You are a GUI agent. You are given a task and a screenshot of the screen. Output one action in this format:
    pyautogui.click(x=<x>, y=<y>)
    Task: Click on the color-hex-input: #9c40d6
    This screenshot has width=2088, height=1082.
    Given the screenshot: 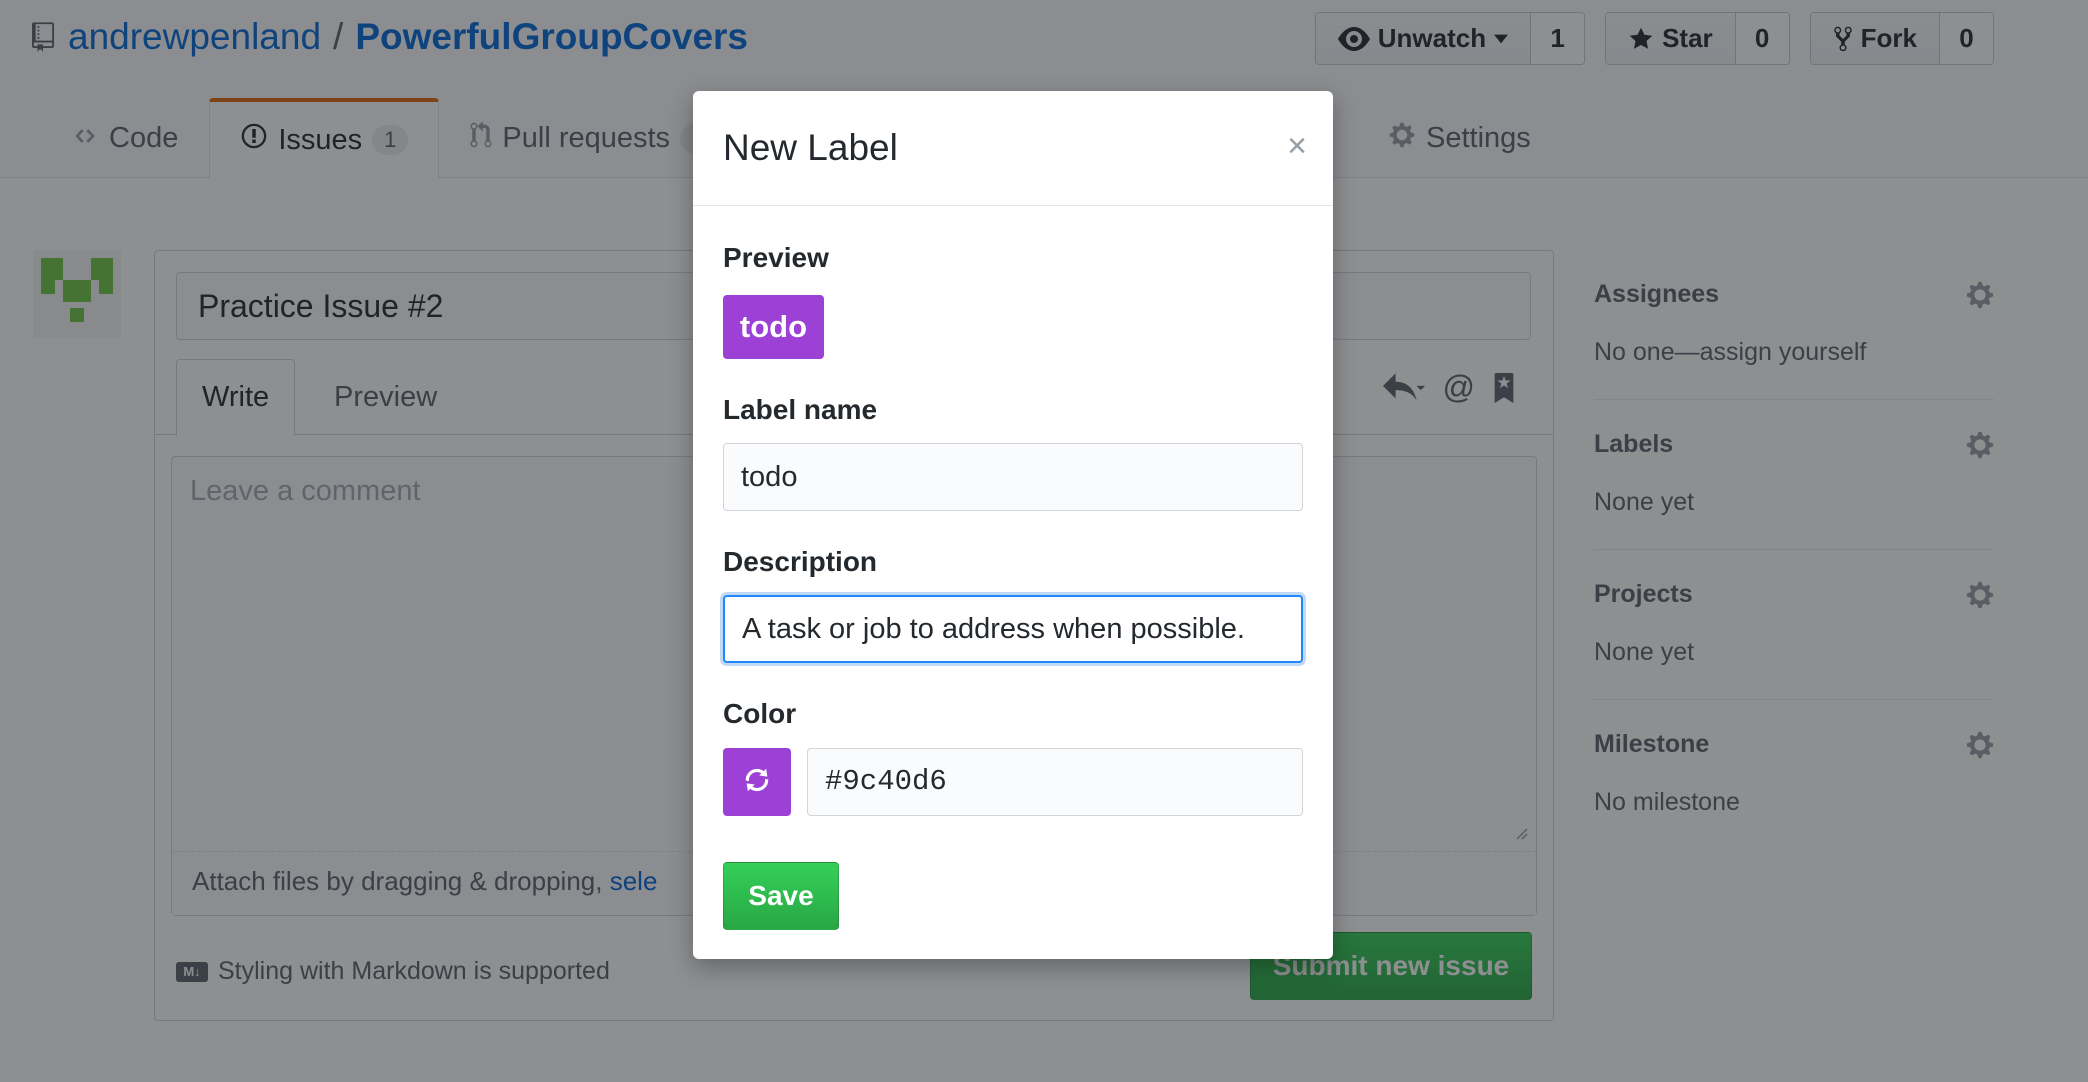 What is the action you would take?
    pyautogui.click(x=1055, y=782)
    